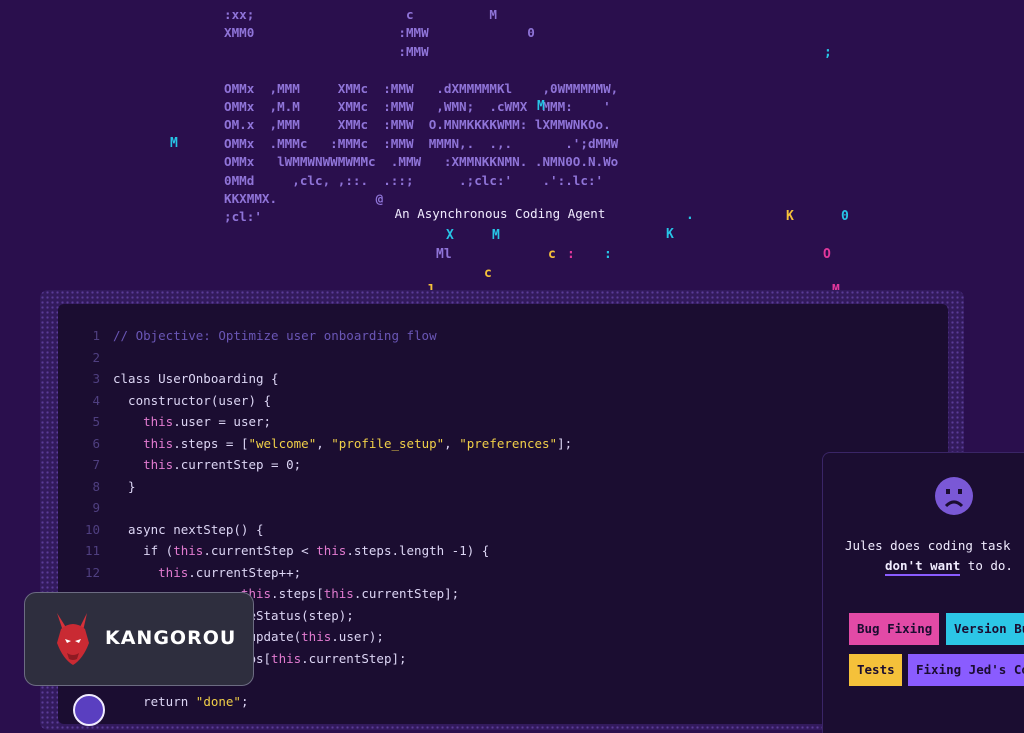  I want to click on code-line: 7 this.currentStep = 0;, so click(315, 465).